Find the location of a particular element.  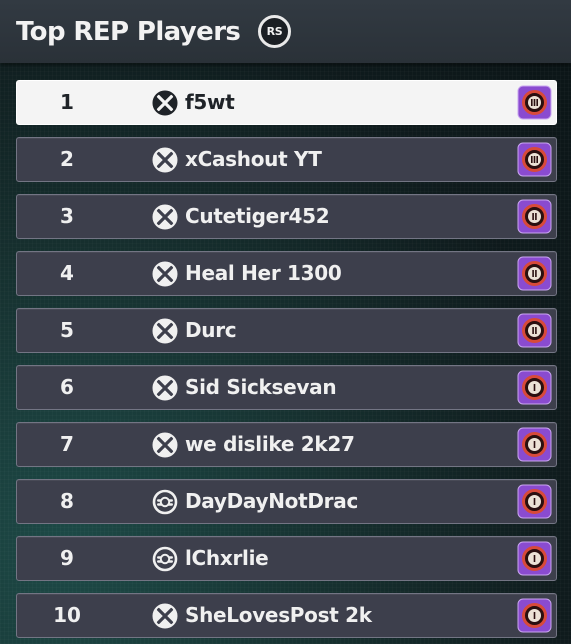

player-name: Heal Her 1300 is located at coordinates (263, 273).